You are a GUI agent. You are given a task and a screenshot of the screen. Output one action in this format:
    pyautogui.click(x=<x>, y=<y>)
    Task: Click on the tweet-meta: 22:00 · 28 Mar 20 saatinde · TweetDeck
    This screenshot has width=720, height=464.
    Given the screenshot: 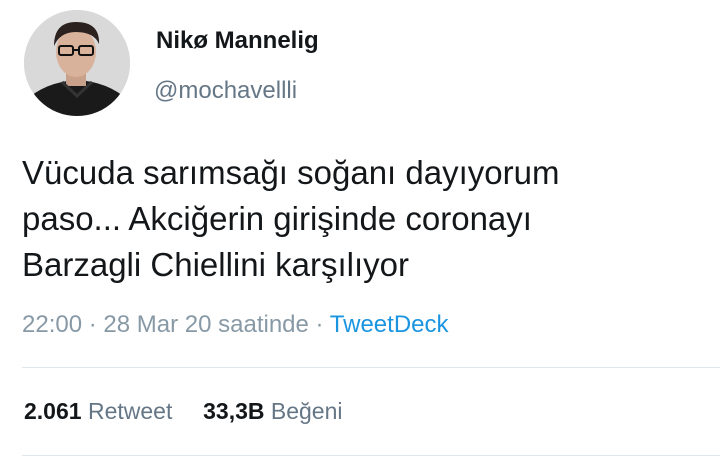 What is the action you would take?
    pyautogui.click(x=235, y=325)
    